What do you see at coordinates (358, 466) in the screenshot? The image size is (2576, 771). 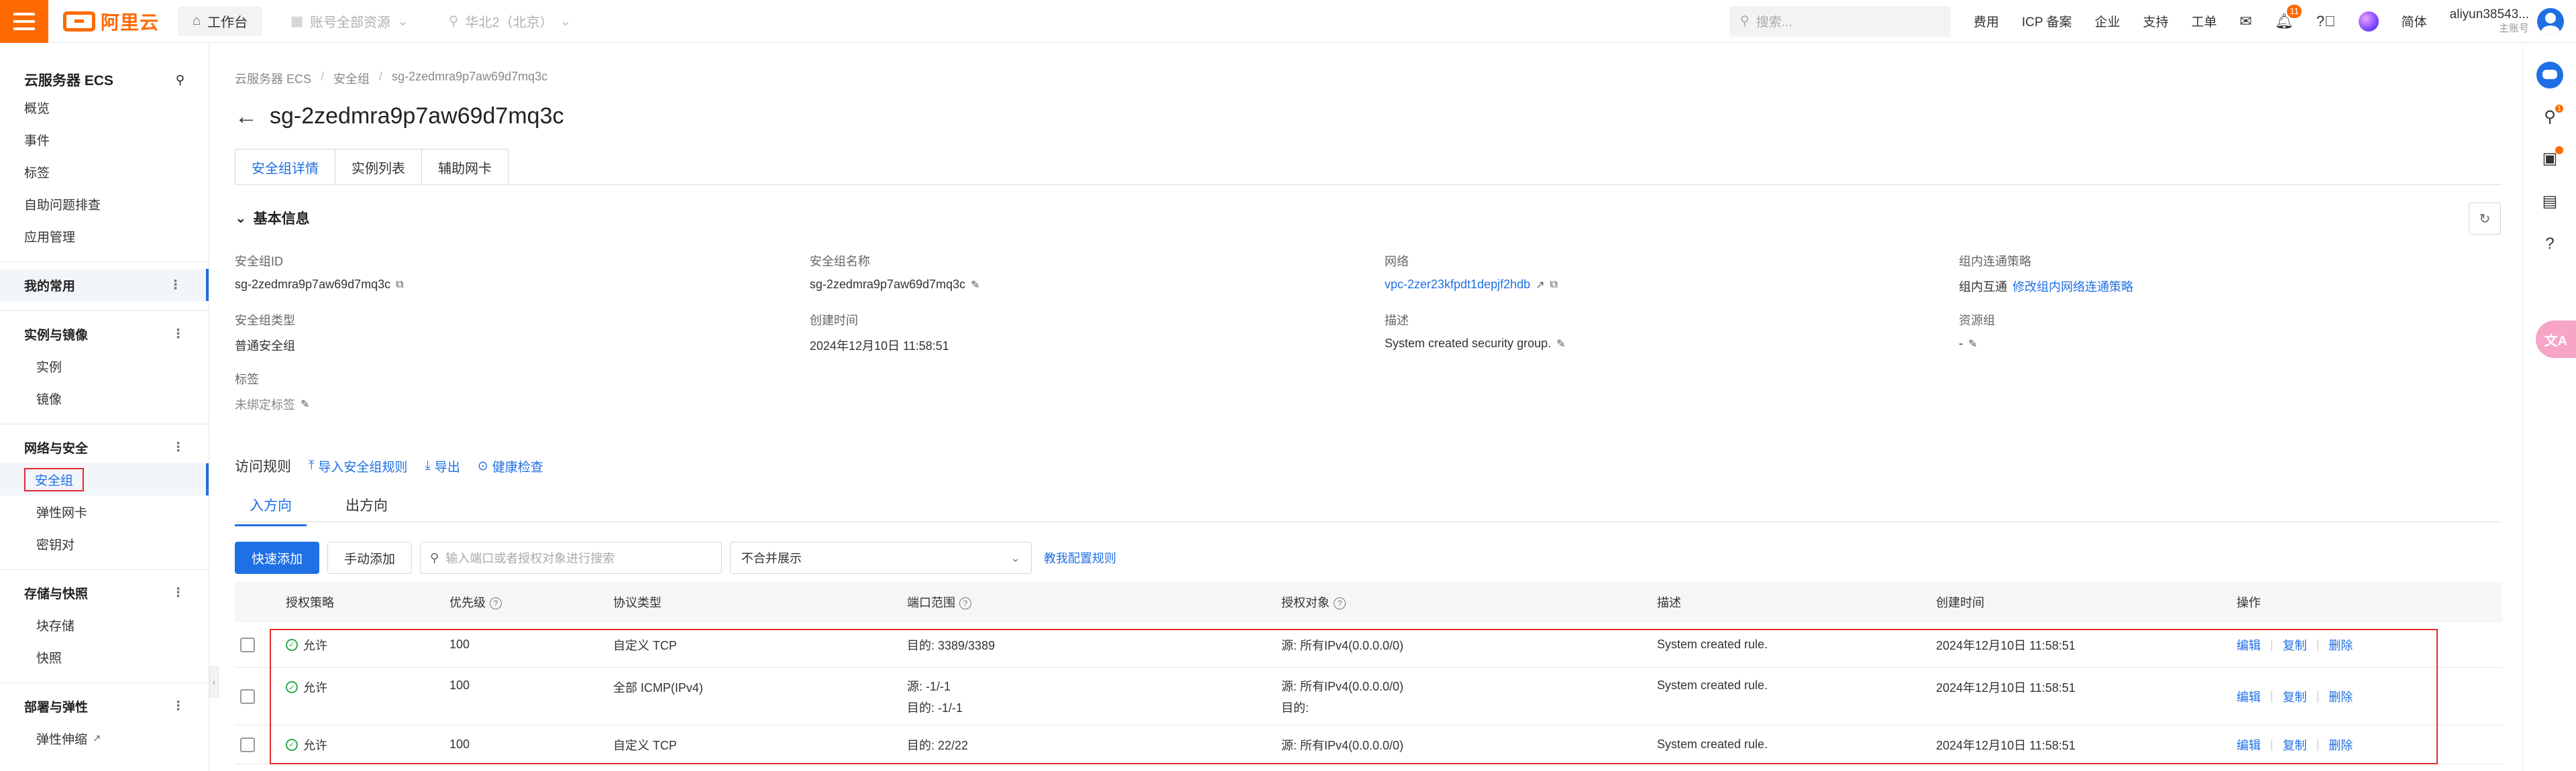 I see `import-rules-link: ⤒ 导入安全组规则` at bounding box center [358, 466].